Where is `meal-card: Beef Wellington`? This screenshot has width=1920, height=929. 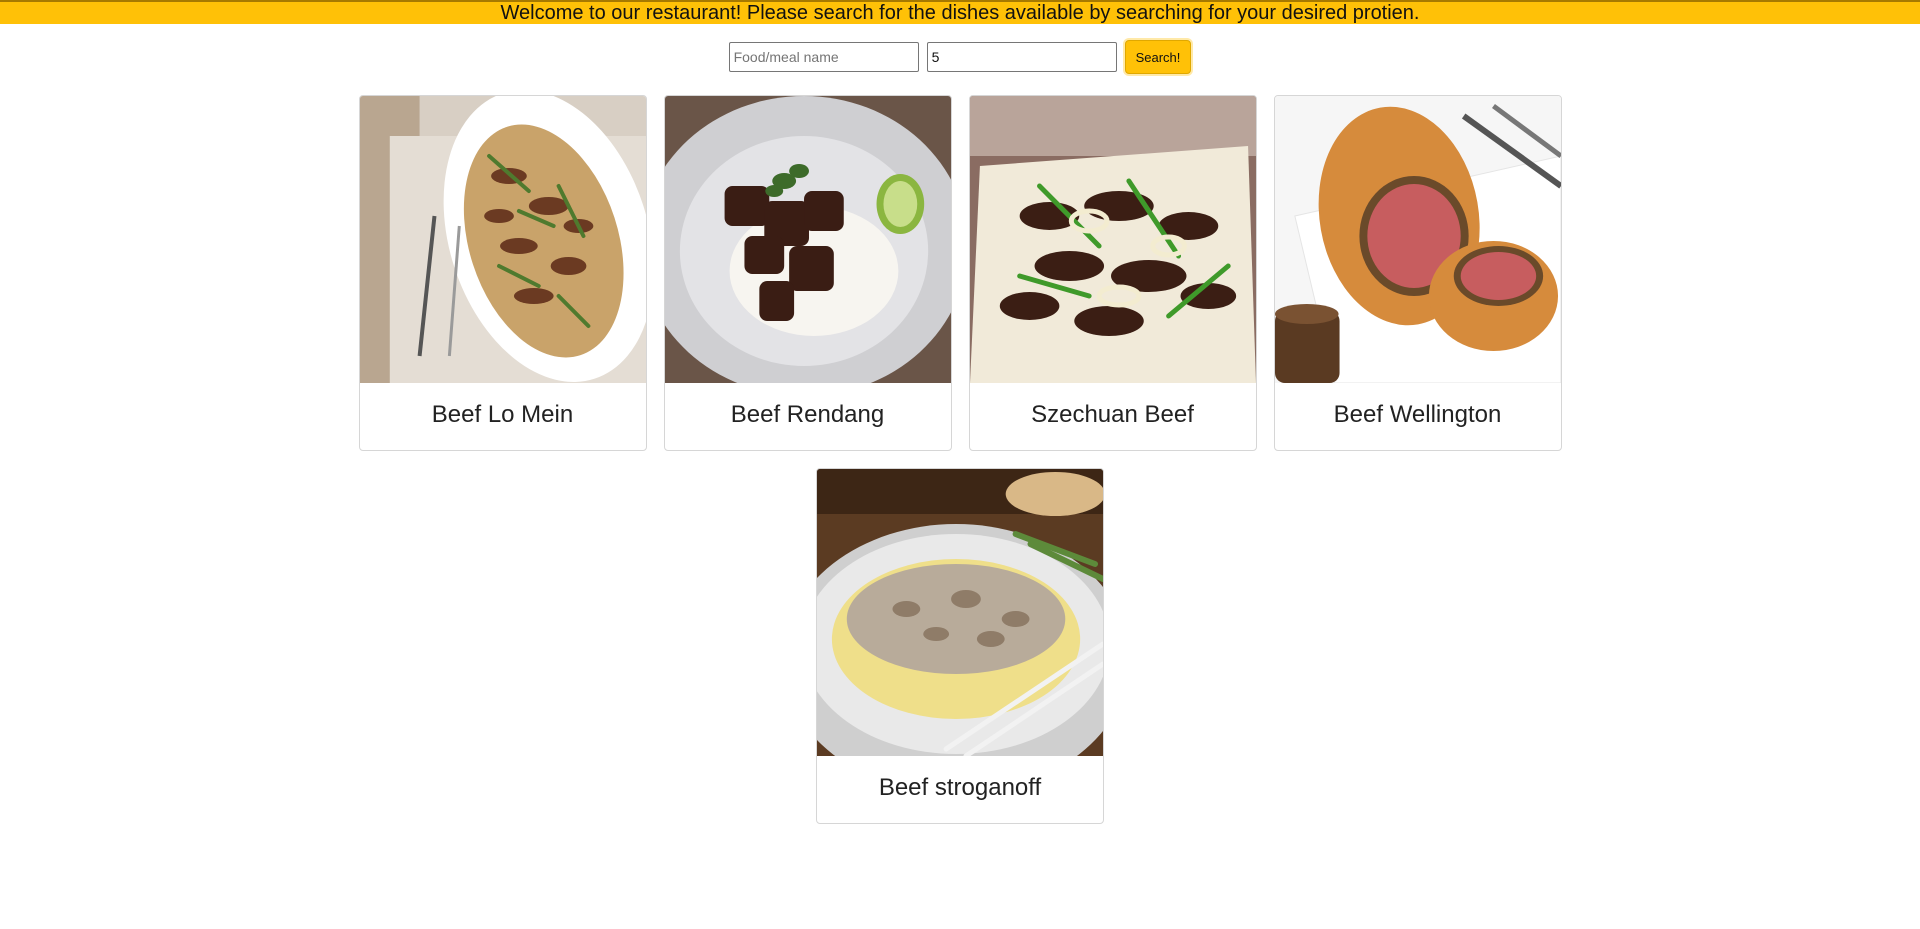 meal-card: Beef Wellington is located at coordinates (1417, 273).